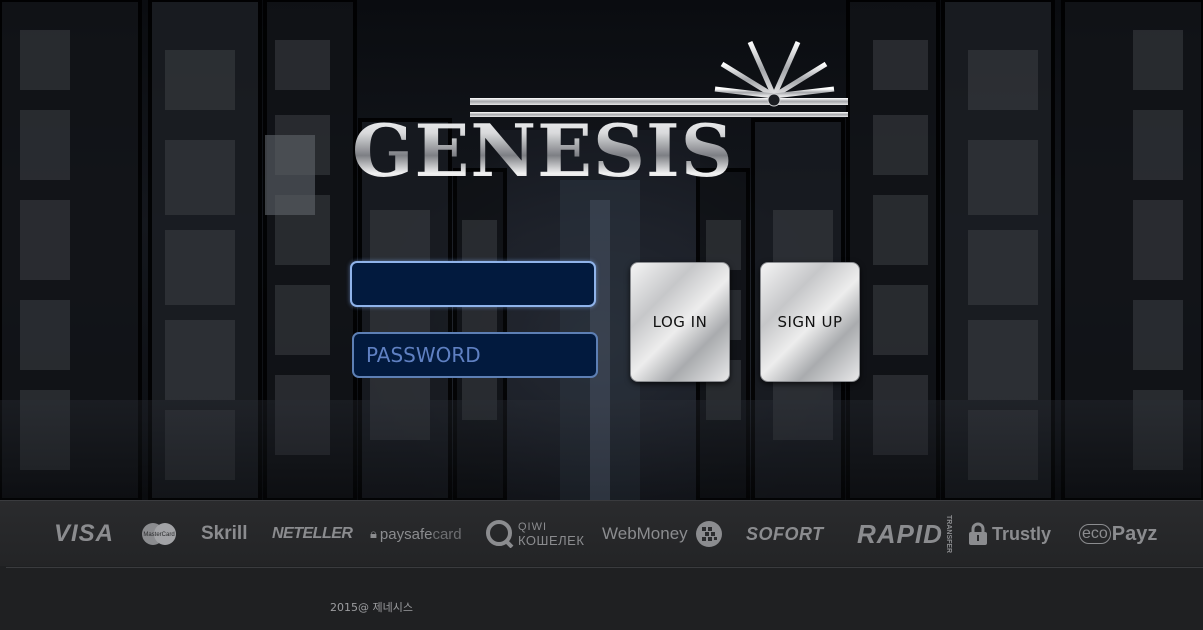 The width and height of the screenshot is (1203, 630). I want to click on rapid-label: RAPID, so click(900, 533).